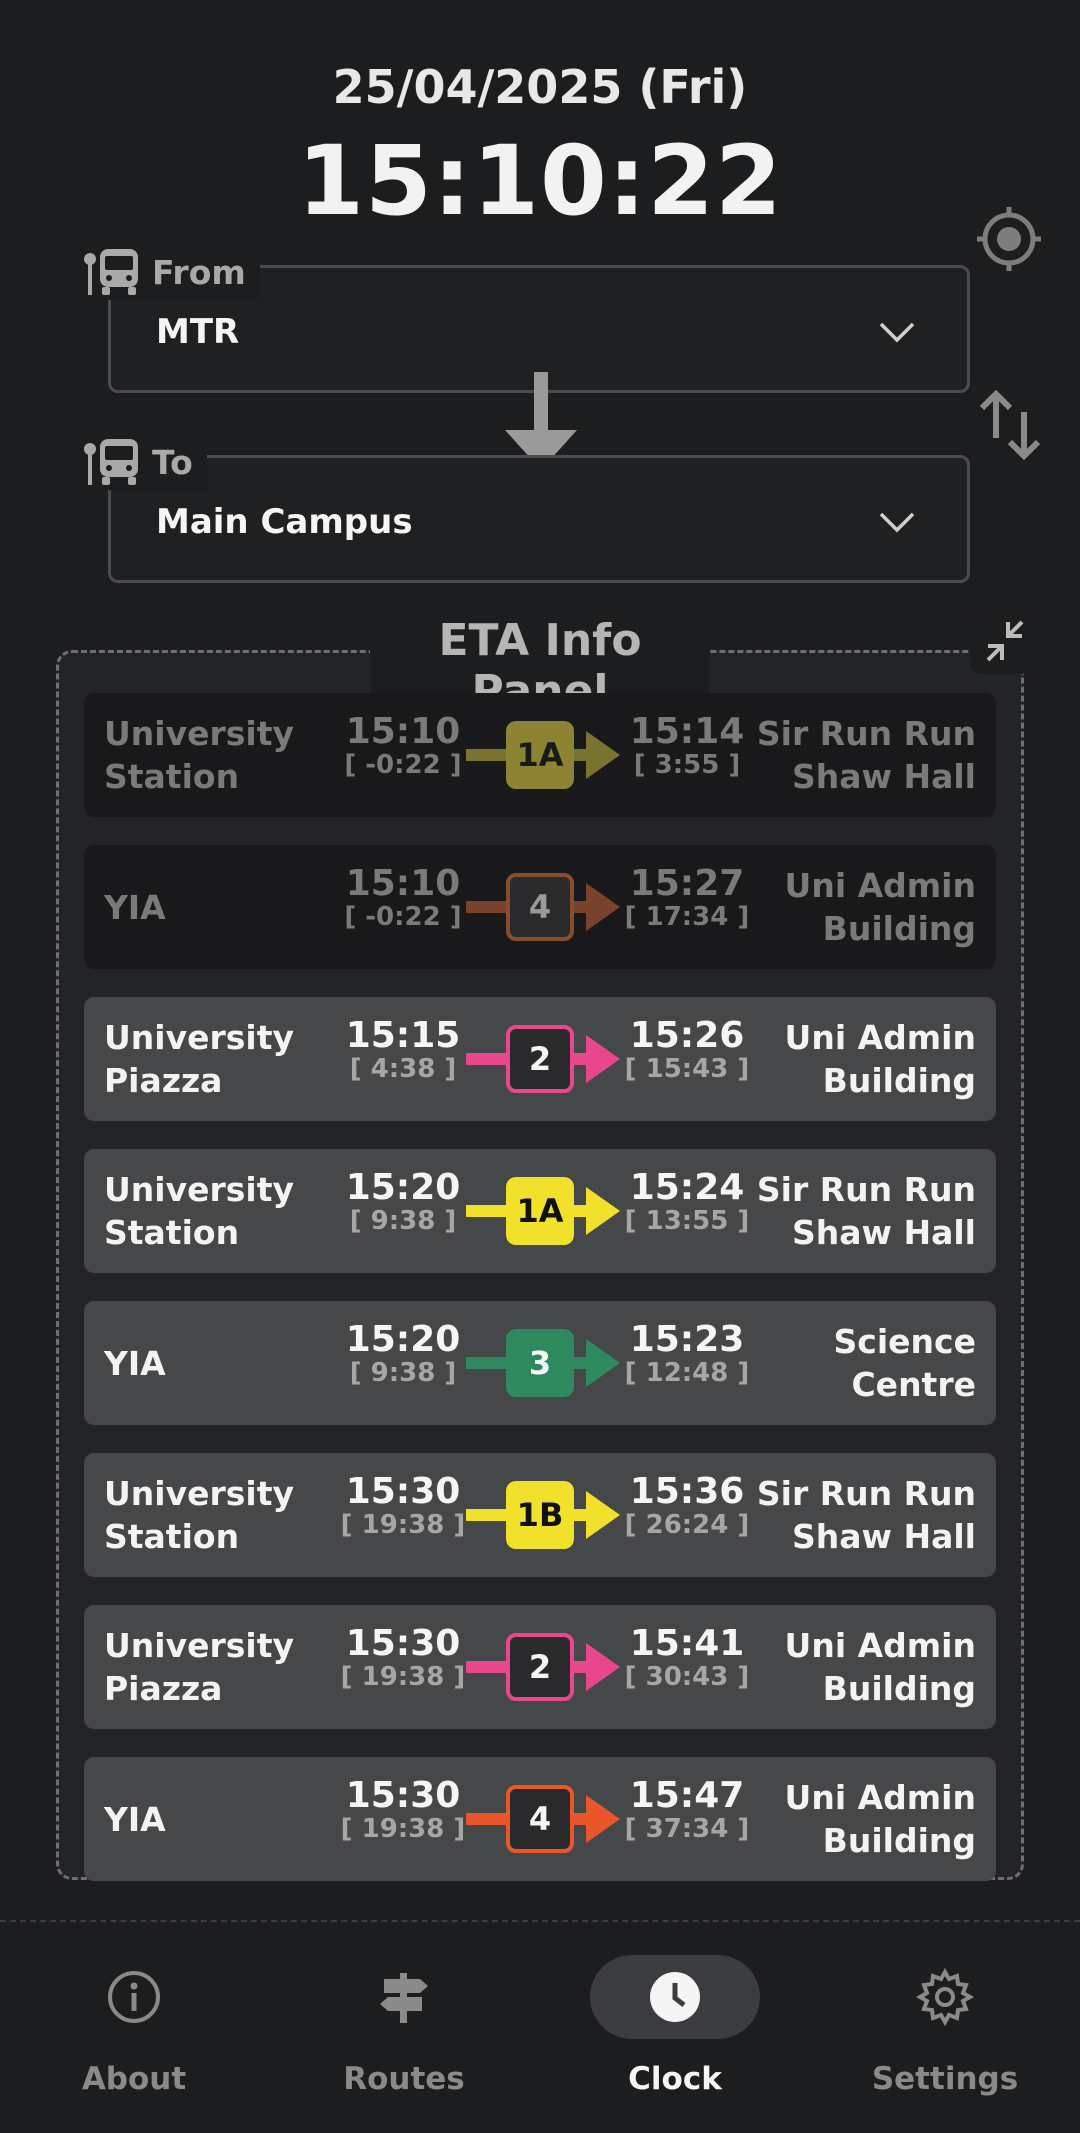  I want to click on to-select: Main Campus, so click(539, 519).